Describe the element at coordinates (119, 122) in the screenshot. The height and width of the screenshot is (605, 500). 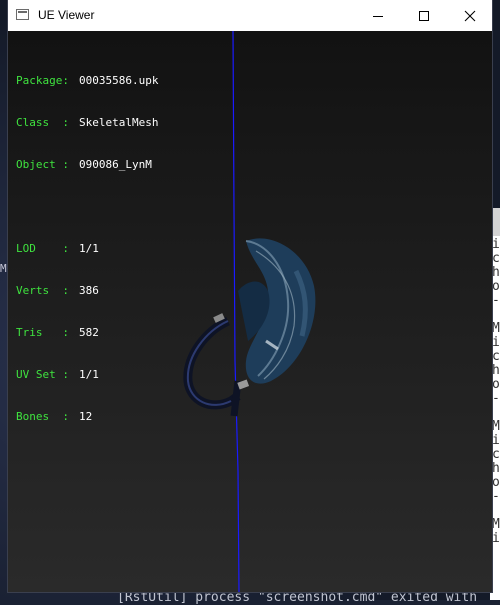
I see `info-class-value: SkeletalMesh` at that location.